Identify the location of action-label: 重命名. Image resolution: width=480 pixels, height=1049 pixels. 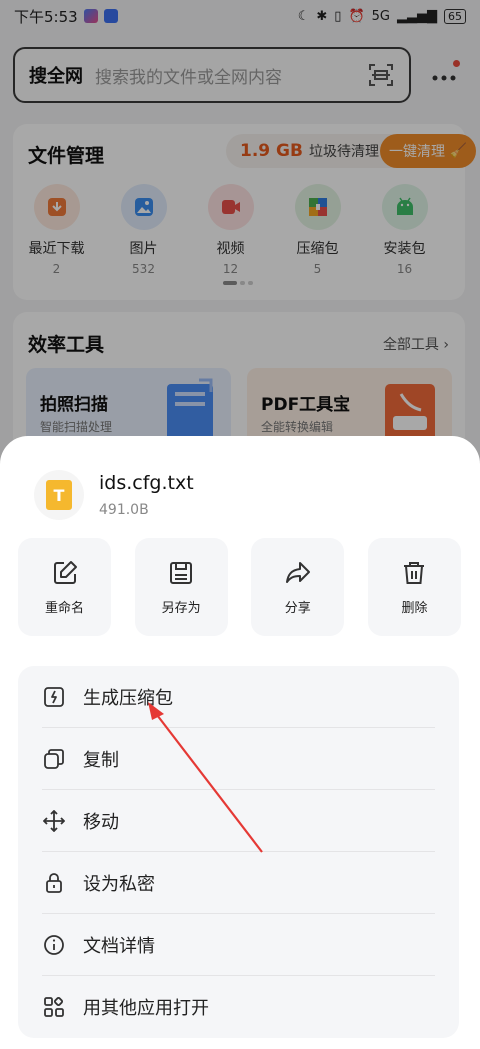
(64, 608).